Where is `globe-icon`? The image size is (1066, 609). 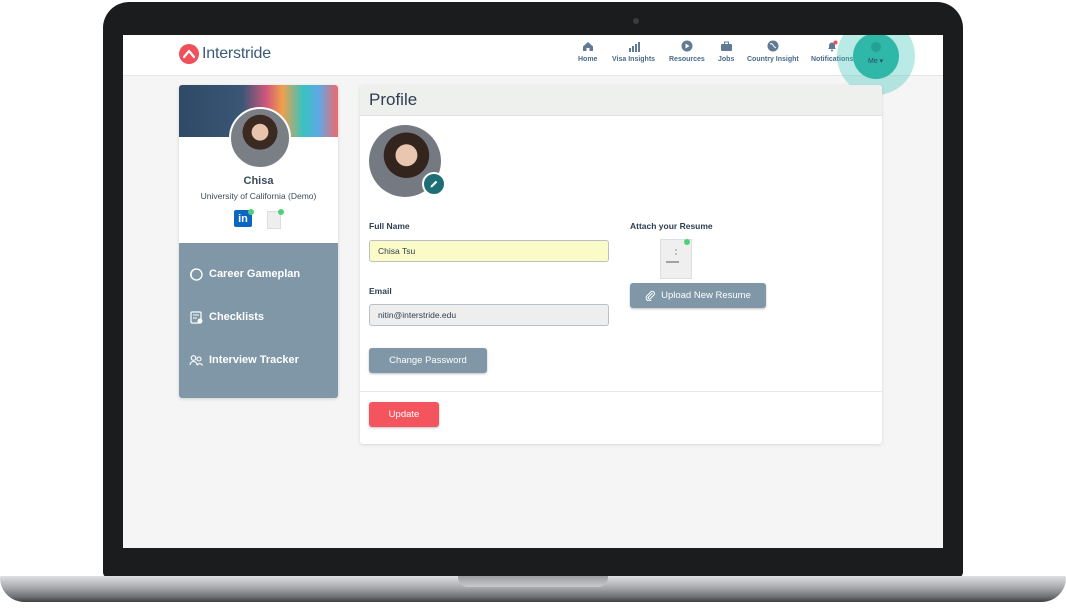
globe-icon is located at coordinates (773, 46).